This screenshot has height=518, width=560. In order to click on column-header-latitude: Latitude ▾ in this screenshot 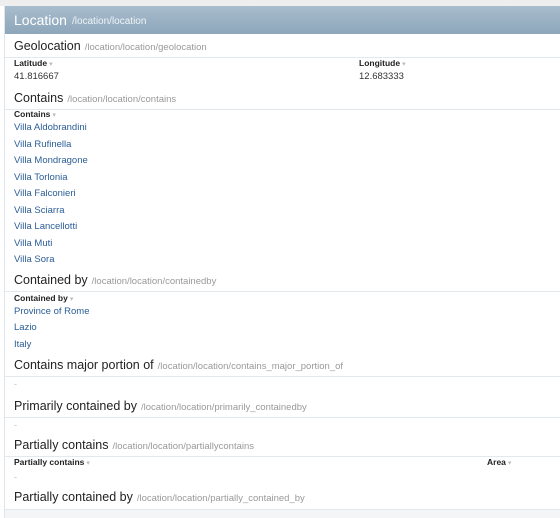, I will do `click(33, 63)`.